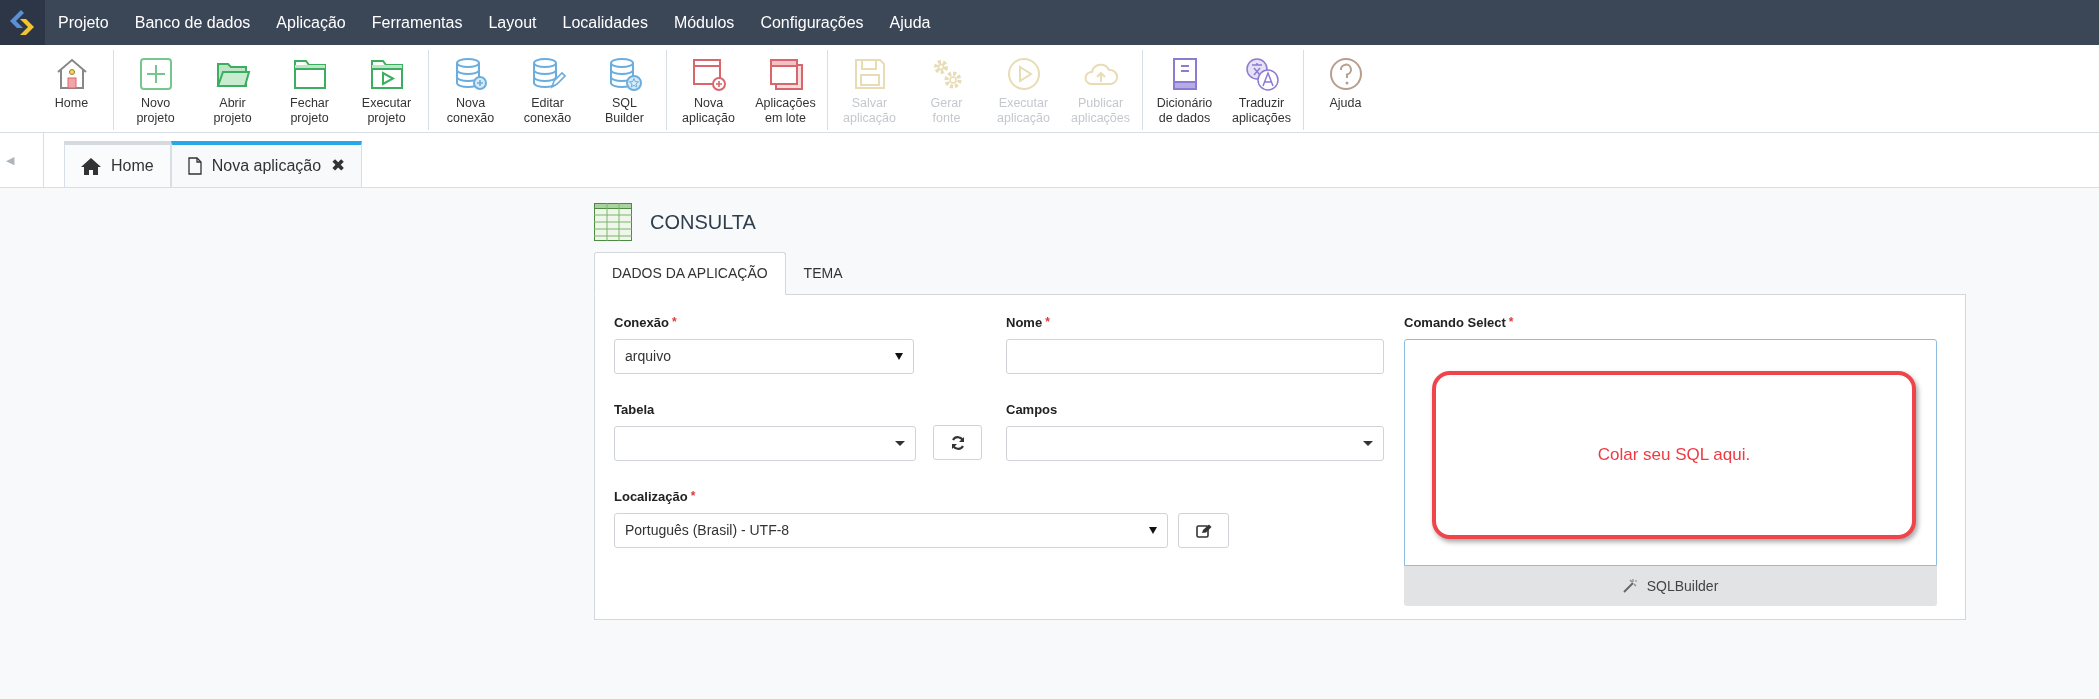  Describe the element at coordinates (910, 22) in the screenshot. I see `menu-item: Ajuda` at that location.